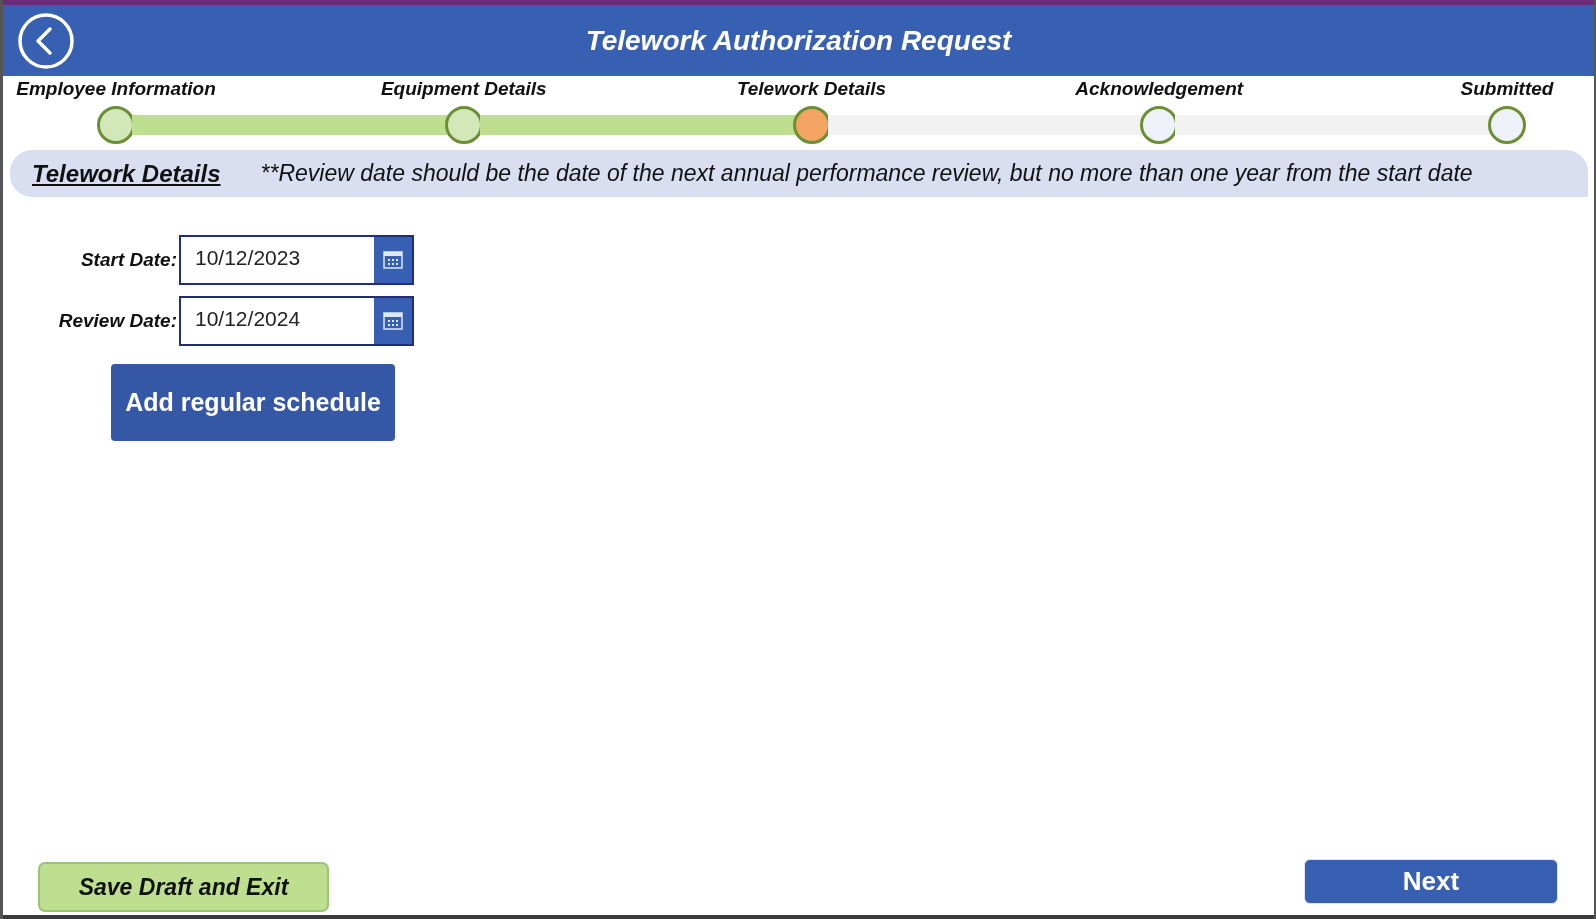 The height and width of the screenshot is (919, 1596). Describe the element at coordinates (1431, 881) in the screenshot. I see `next-button: Next` at that location.